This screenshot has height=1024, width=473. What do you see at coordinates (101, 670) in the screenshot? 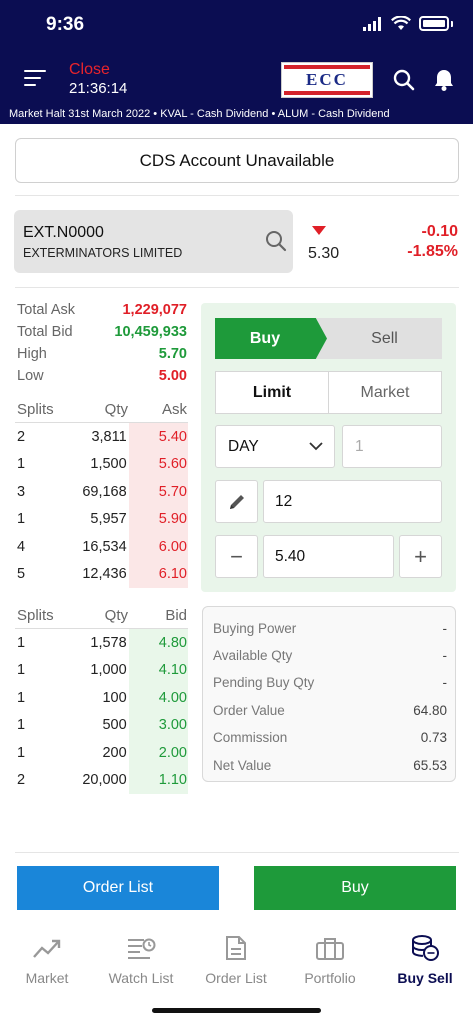
I see `table-row: 1 1,000 4.10` at bounding box center [101, 670].